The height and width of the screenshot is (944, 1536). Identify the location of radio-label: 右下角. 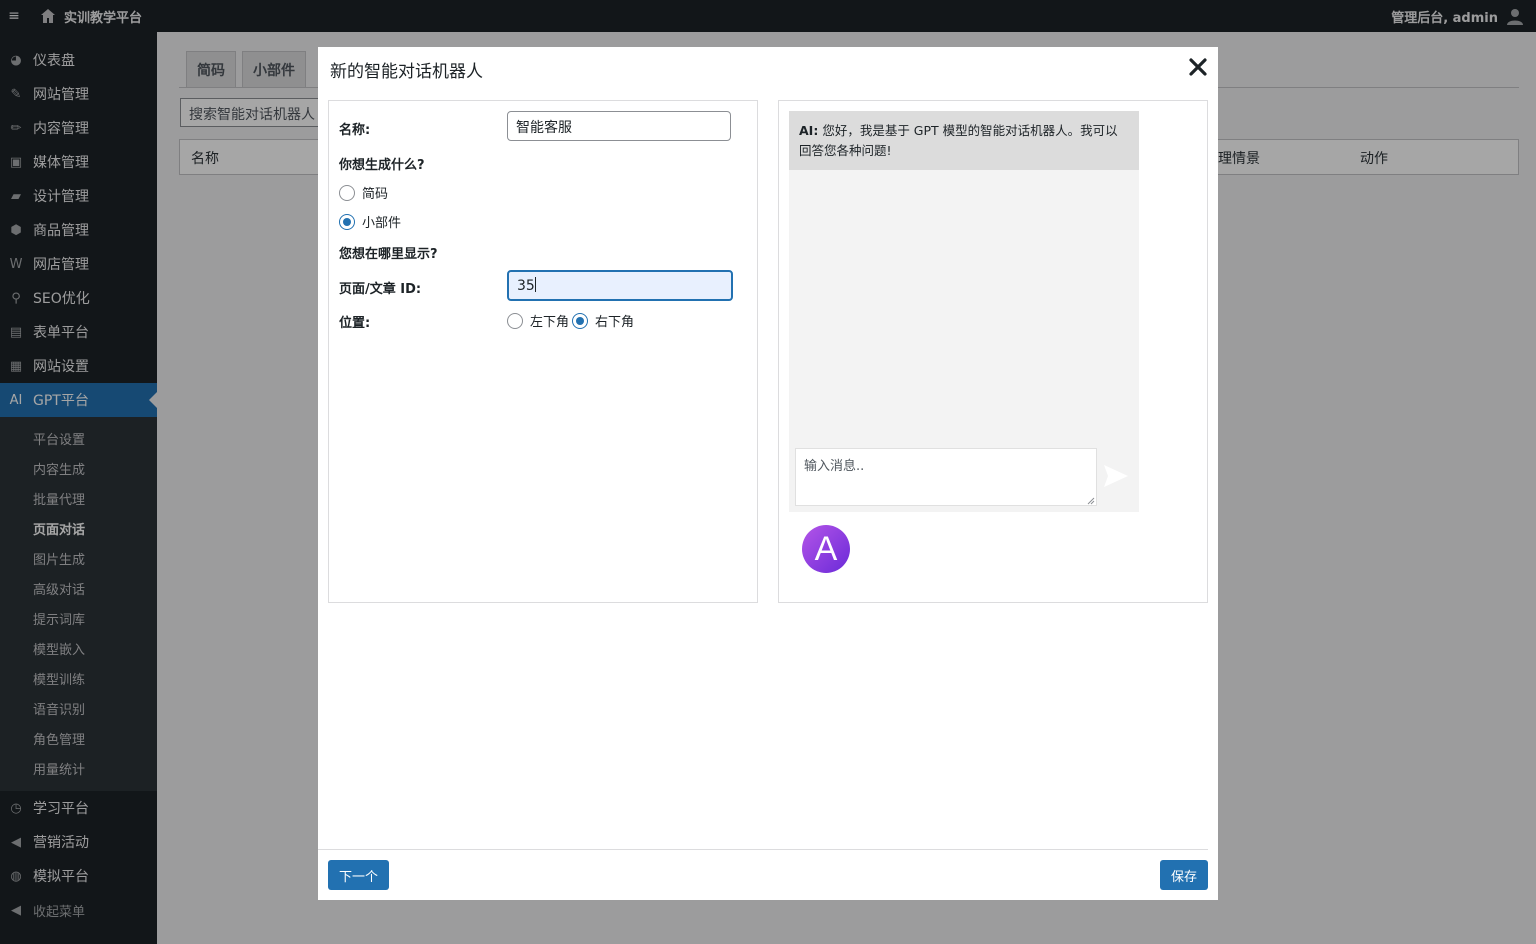
(615, 322).